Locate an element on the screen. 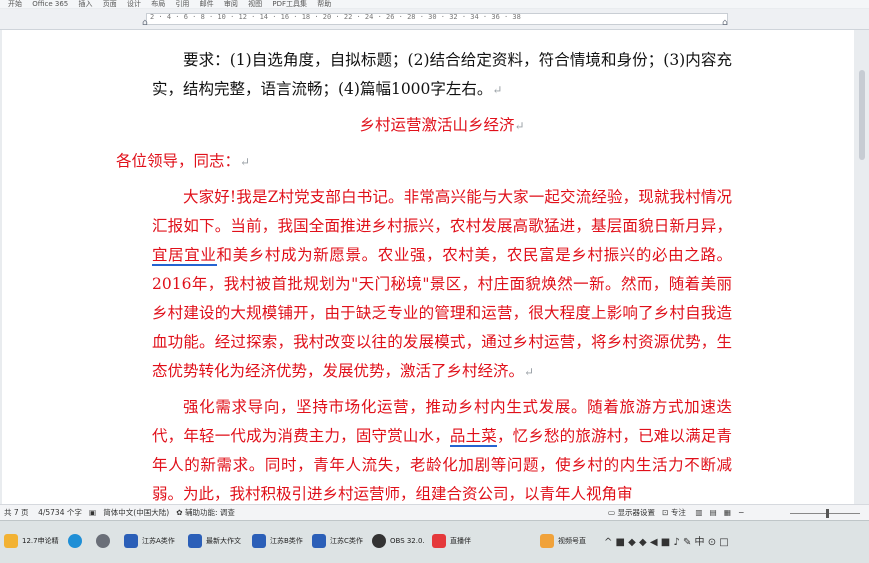  scrollbar-thumb is located at coordinates (862, 115).